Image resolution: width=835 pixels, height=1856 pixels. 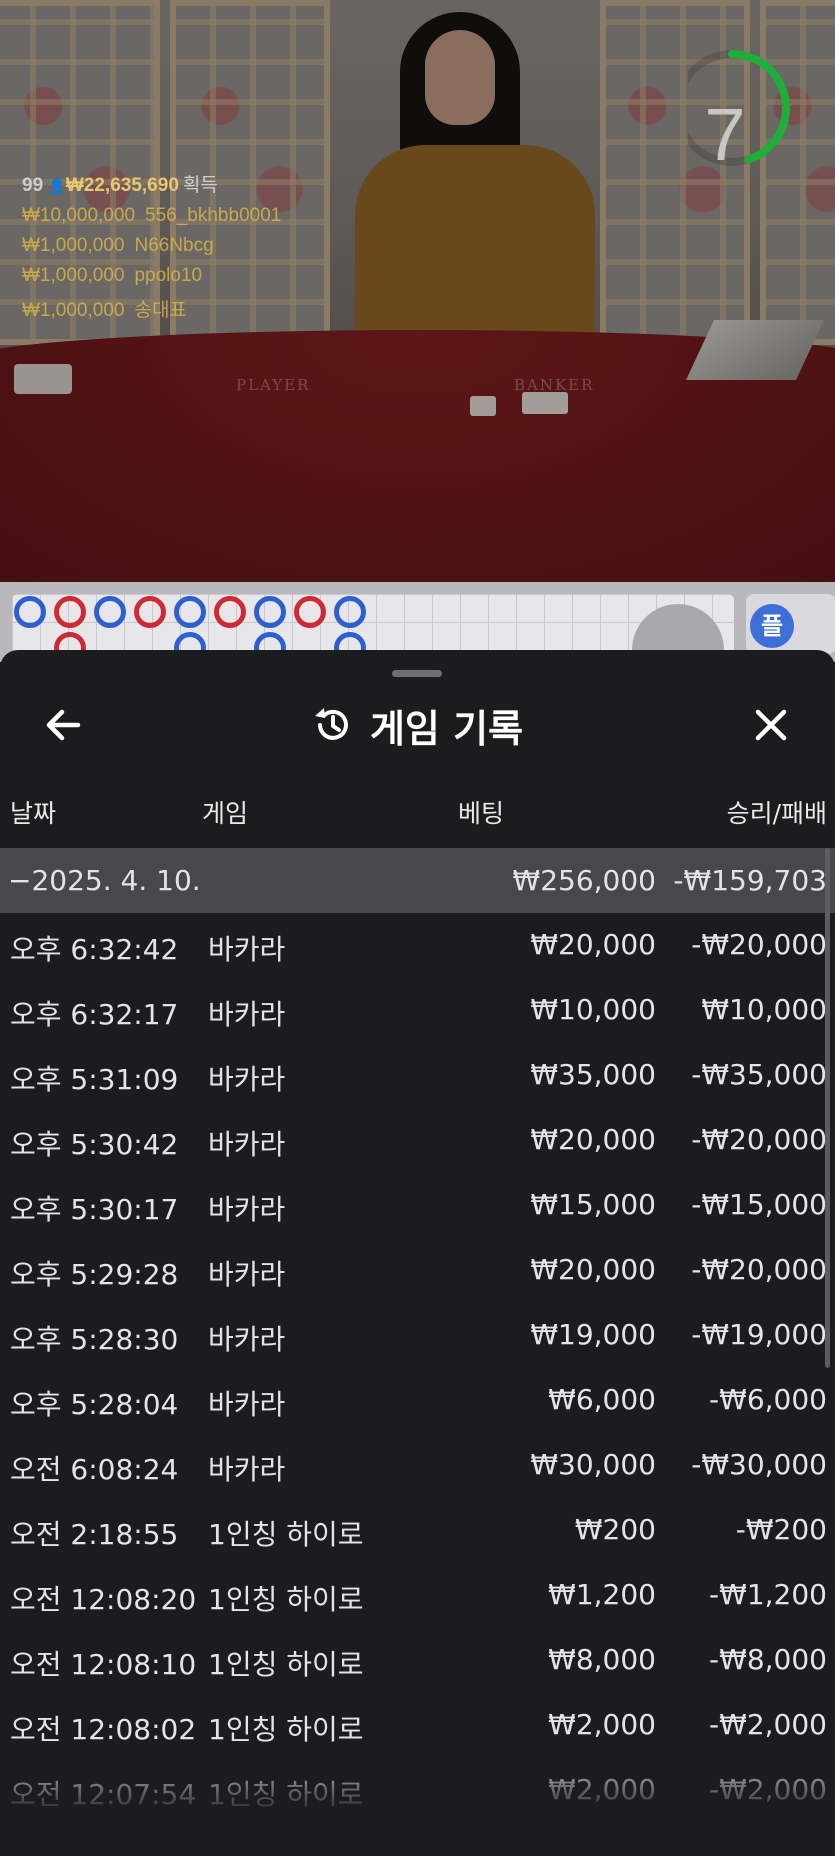 I want to click on record-bet: ₩2,000, so click(x=602, y=1724).